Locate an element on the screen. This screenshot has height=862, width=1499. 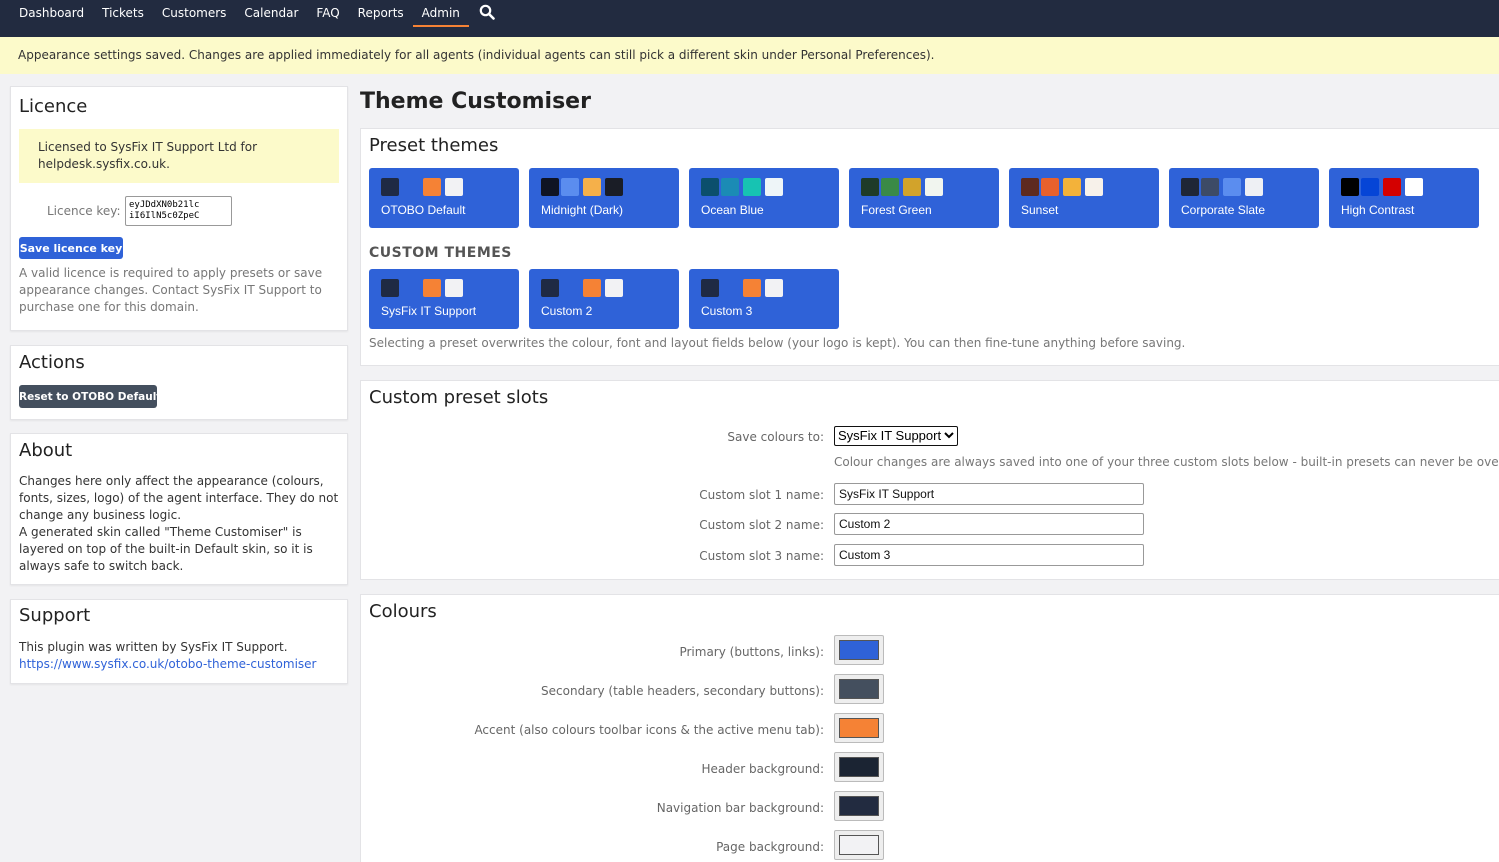
nav-reports: Reports is located at coordinates (381, 16).